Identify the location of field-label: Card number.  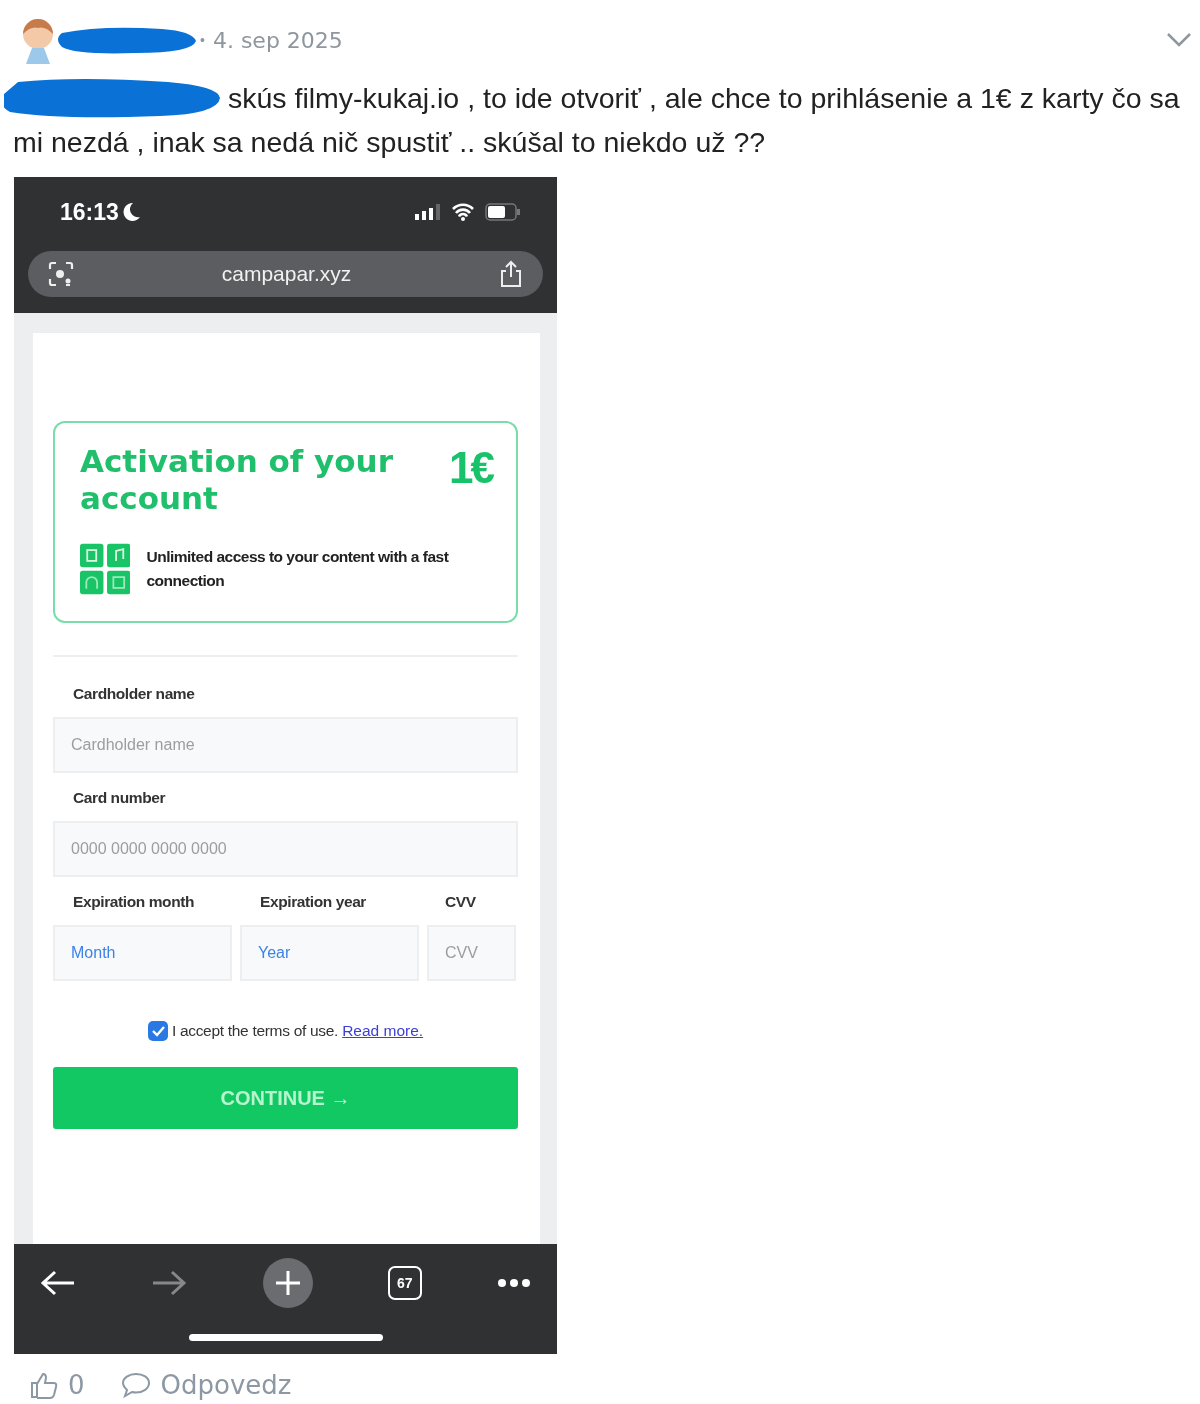
(120, 798).